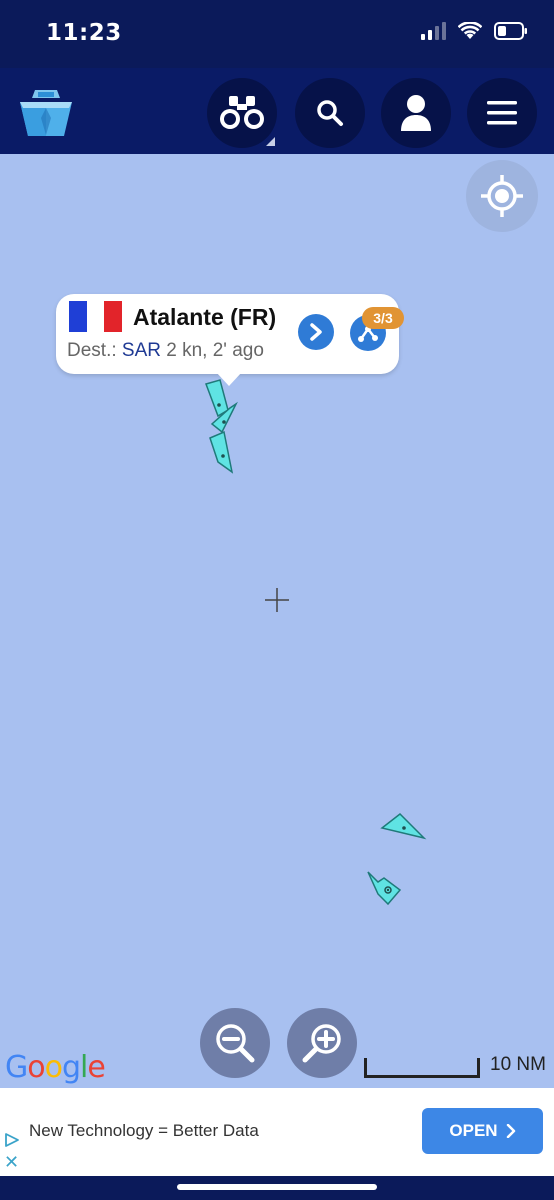  I want to click on map-scale-bar, so click(422, 1068).